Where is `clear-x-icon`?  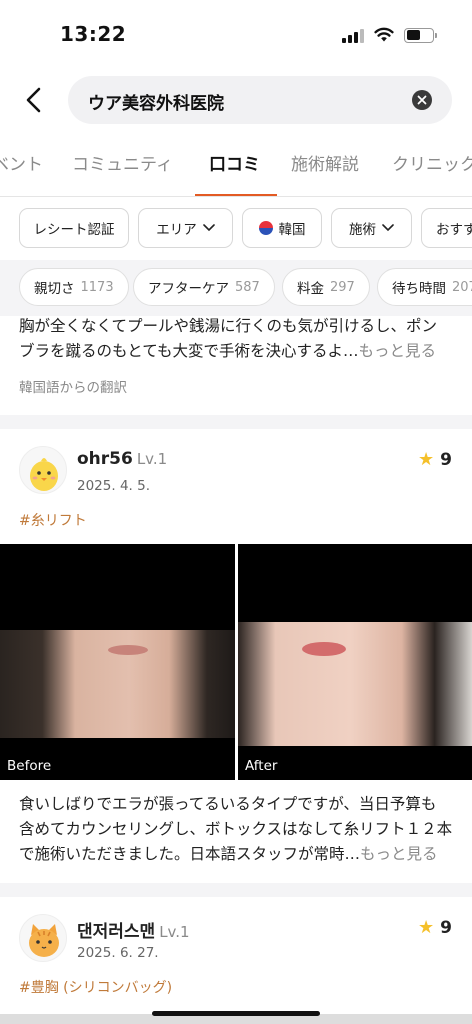
clear-x-icon is located at coordinates (422, 100).